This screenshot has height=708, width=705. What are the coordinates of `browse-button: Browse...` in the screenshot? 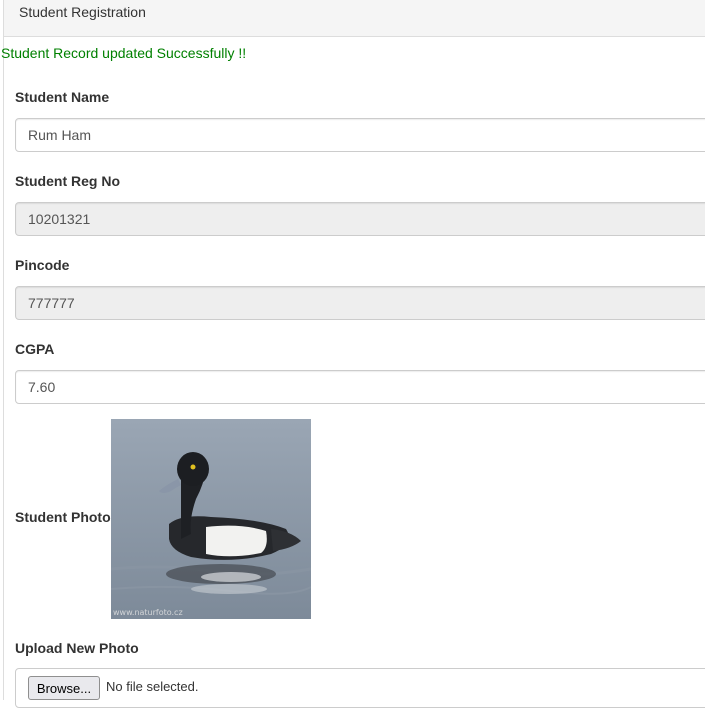 It's located at (64, 688).